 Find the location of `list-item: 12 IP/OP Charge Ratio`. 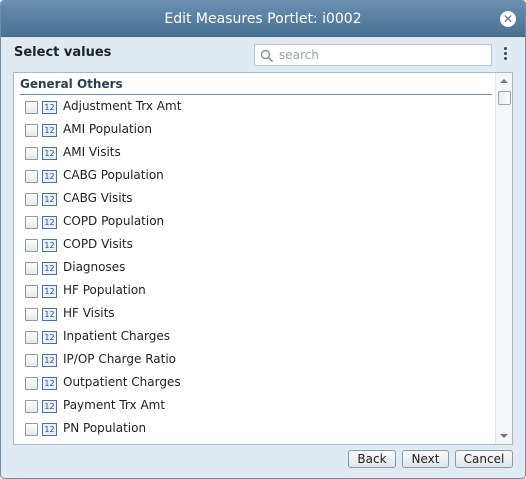

list-item: 12 IP/OP Charge Ratio is located at coordinates (255, 360).